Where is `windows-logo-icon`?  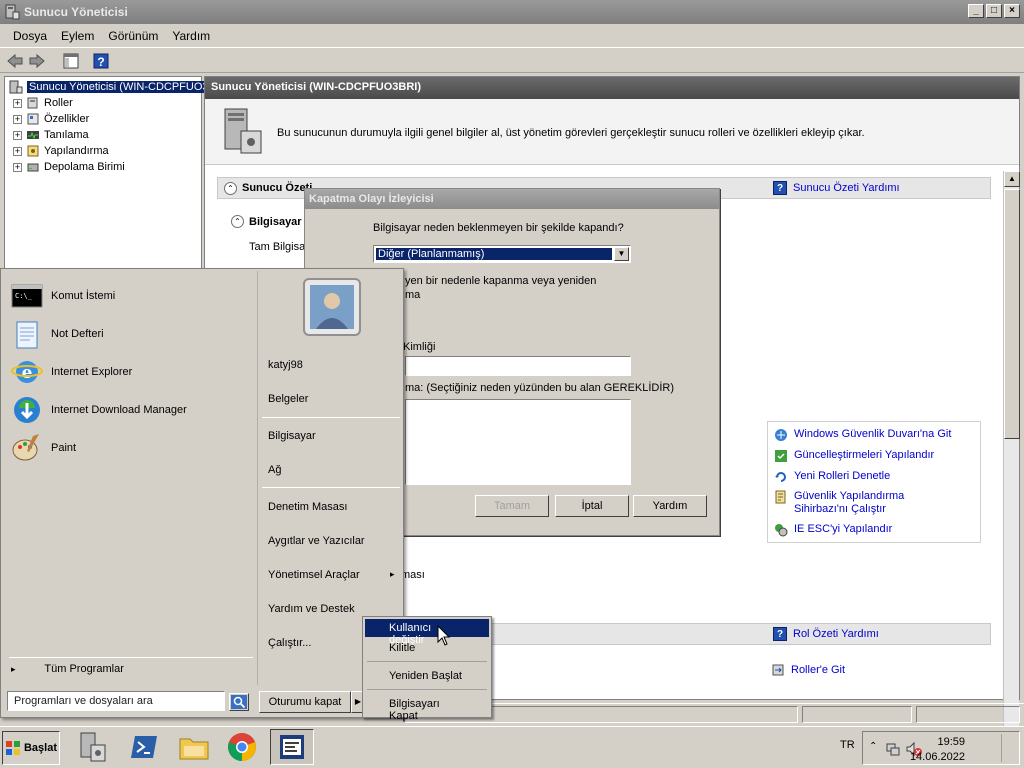 windows-logo-icon is located at coordinates (12, 748).